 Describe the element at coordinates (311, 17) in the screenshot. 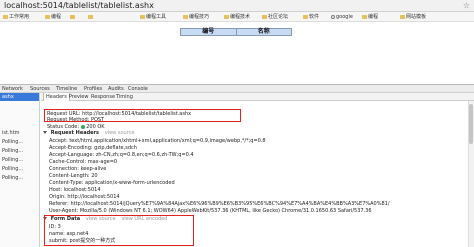

I see `bookmark-item: 软件` at that location.